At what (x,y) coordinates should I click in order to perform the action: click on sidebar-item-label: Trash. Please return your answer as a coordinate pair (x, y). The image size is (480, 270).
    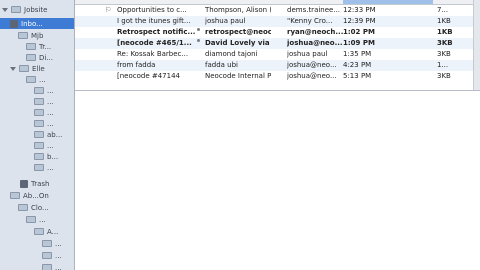
    Looking at the image, I should click on (40, 183).